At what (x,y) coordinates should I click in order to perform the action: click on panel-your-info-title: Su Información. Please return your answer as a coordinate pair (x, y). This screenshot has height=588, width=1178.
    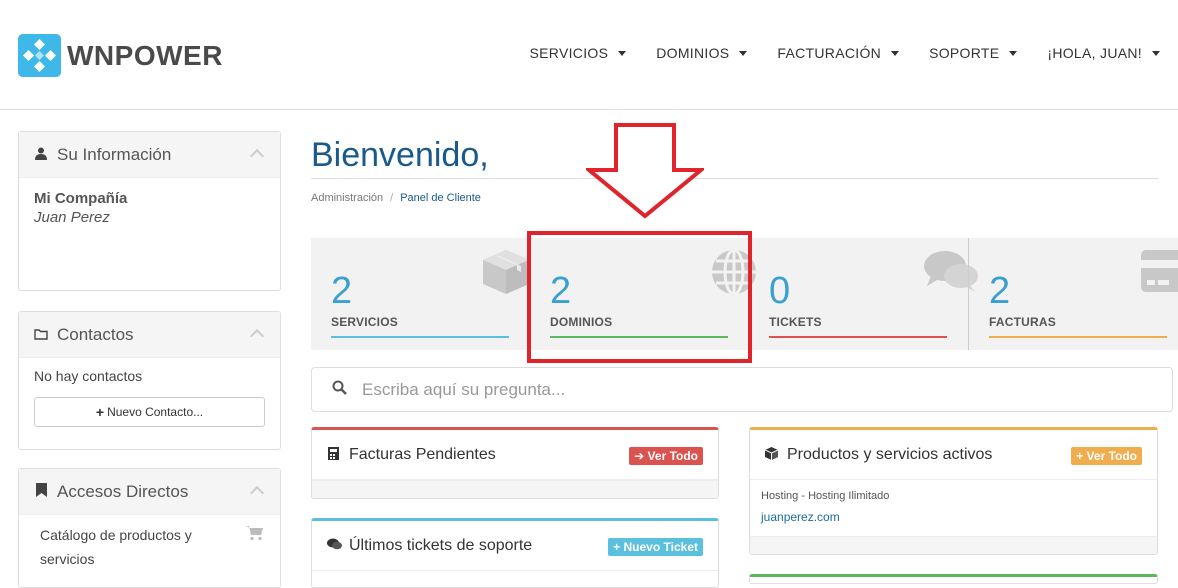
    Looking at the image, I should click on (114, 154).